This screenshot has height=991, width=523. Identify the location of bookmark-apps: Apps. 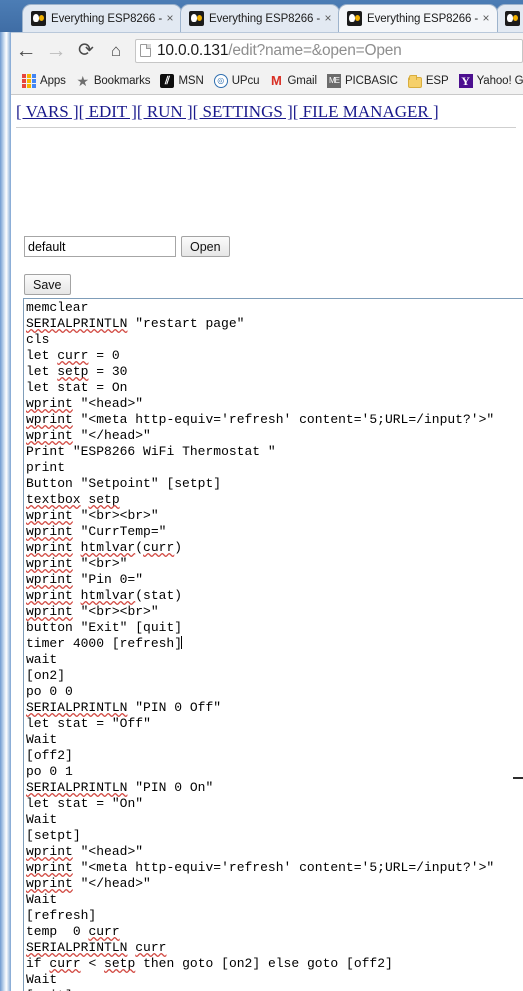
(44, 81).